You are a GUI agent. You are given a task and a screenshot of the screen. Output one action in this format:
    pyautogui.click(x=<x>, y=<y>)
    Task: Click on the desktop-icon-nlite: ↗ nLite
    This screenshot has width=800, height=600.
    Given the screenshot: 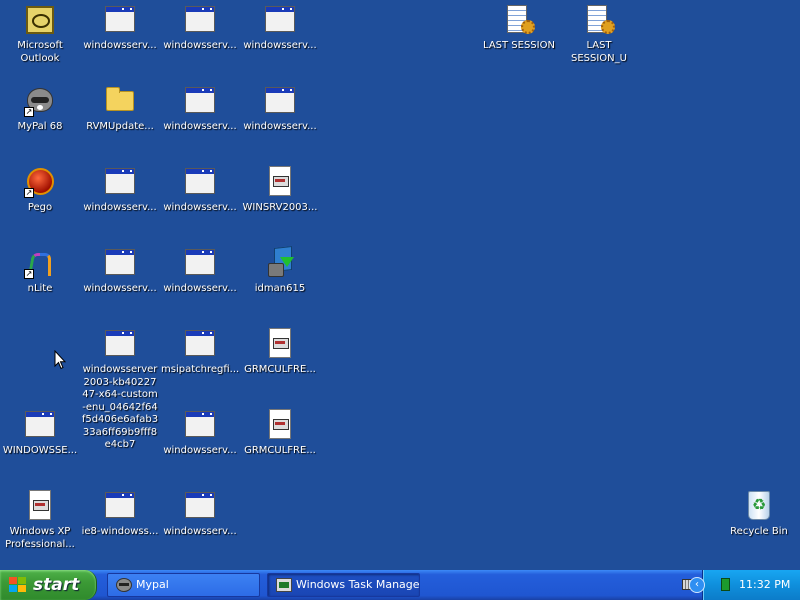 What is the action you would take?
    pyautogui.click(x=40, y=285)
    